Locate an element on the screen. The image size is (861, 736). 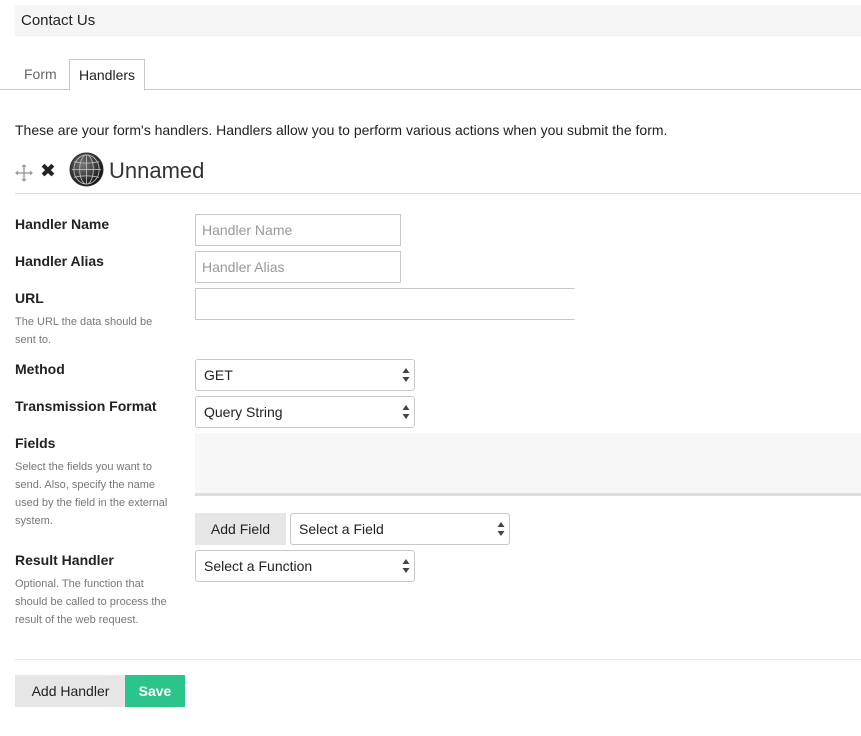
url-input is located at coordinates (385, 304).